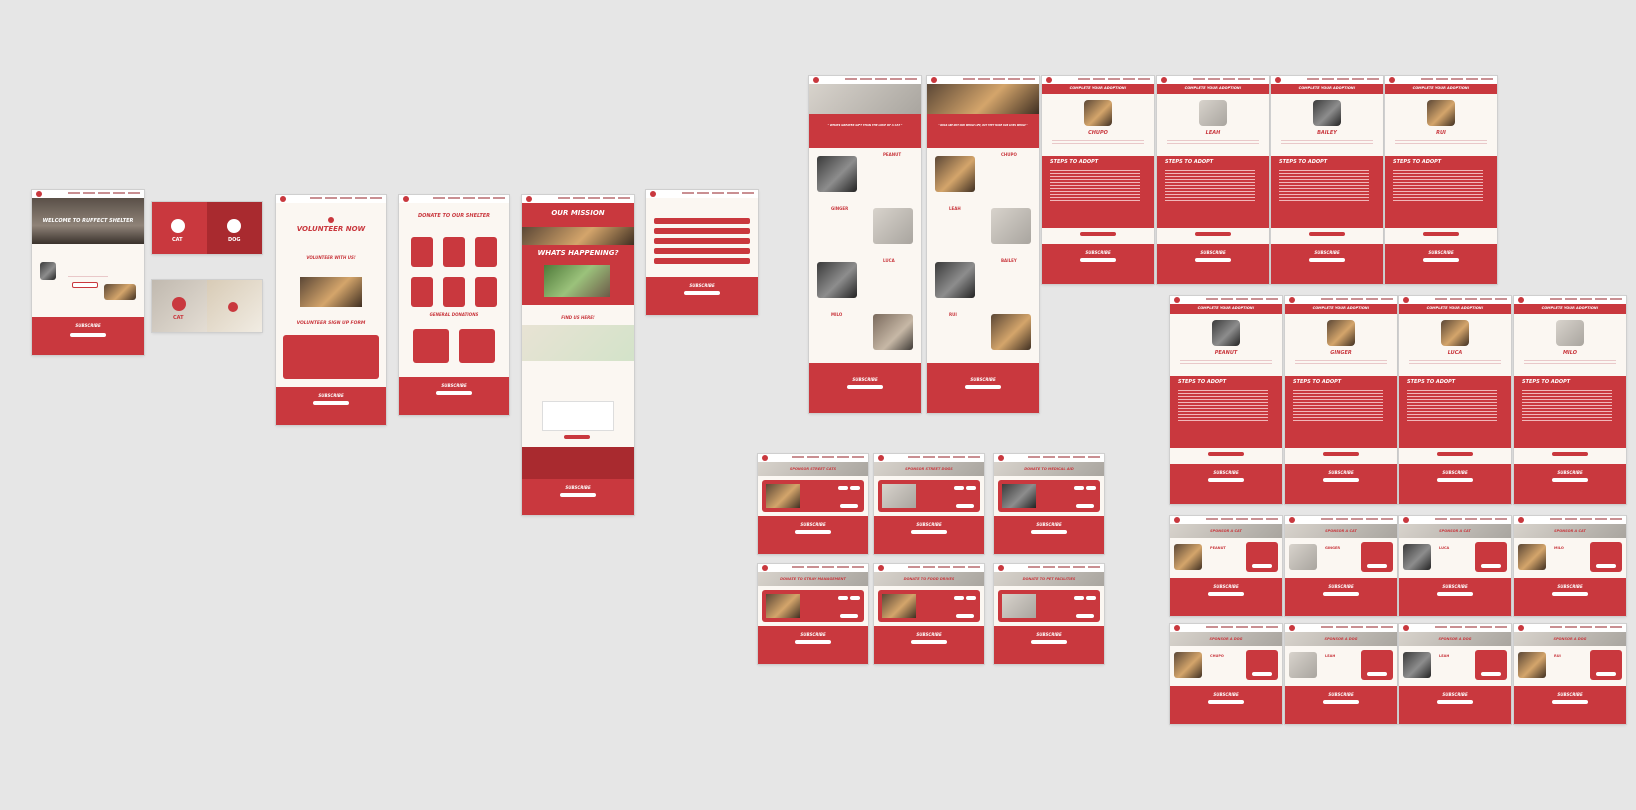 The width and height of the screenshot is (1636, 810). Describe the element at coordinates (1570, 566) in the screenshot. I see `frame-sponsor-pet: • • •SPONSOR A CATMILOSUBSCRIBE` at that location.